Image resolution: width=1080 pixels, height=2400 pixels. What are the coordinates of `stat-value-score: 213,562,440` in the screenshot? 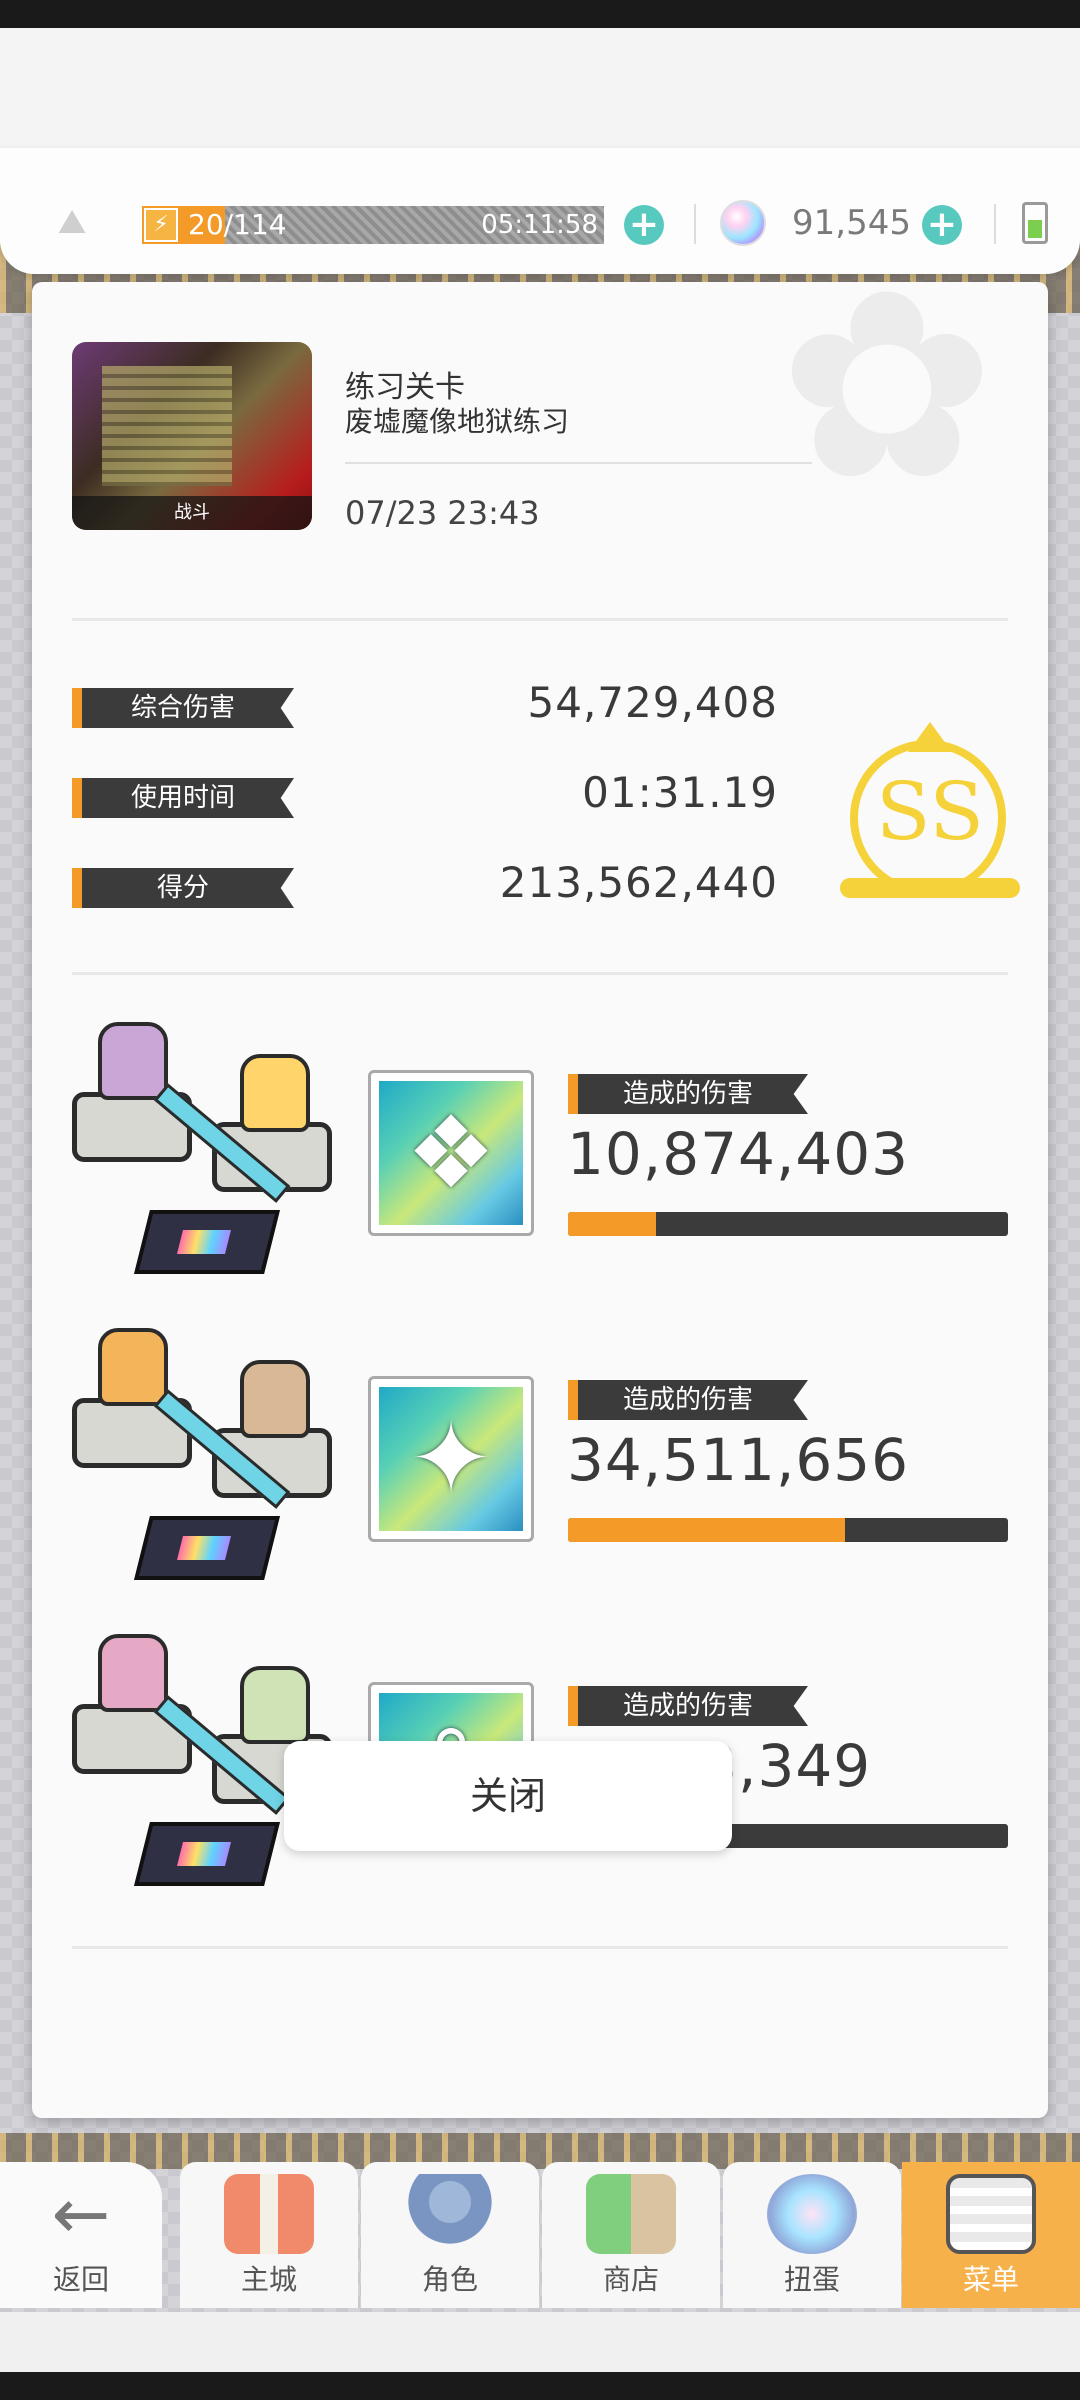 It's located at (638, 882).